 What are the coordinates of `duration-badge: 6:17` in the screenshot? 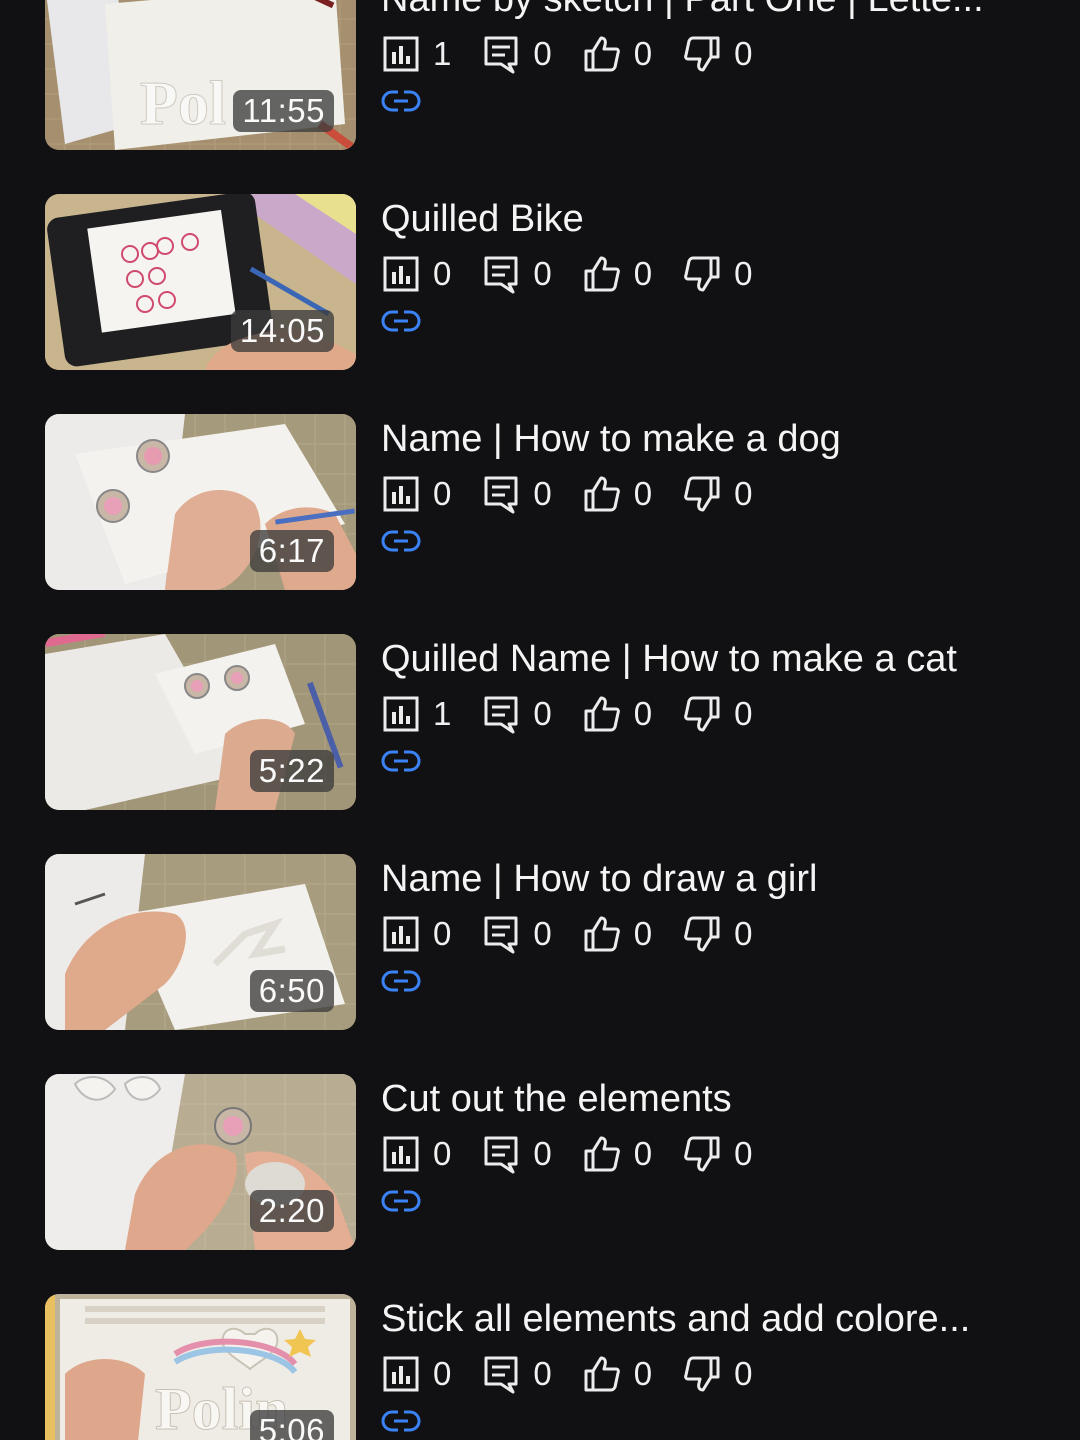 It's located at (291, 551).